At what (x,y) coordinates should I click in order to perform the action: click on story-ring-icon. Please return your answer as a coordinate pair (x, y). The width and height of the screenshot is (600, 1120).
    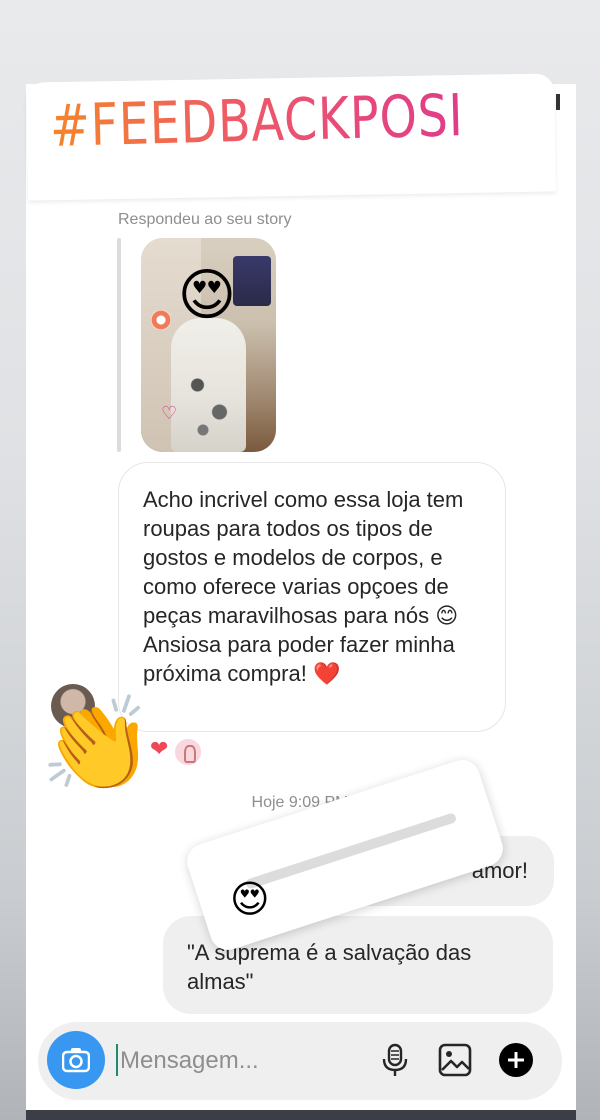
    Looking at the image, I should click on (161, 320).